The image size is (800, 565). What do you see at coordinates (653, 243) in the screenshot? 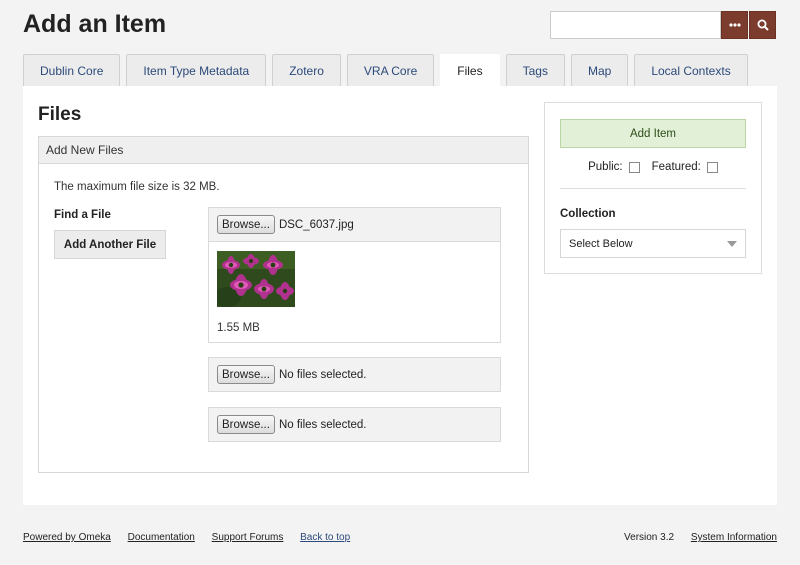
I see `collection-select: Select Below` at bounding box center [653, 243].